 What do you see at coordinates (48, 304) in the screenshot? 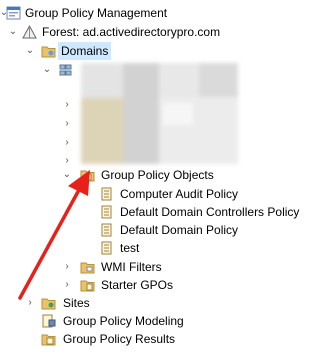
I see `sites-icon` at bounding box center [48, 304].